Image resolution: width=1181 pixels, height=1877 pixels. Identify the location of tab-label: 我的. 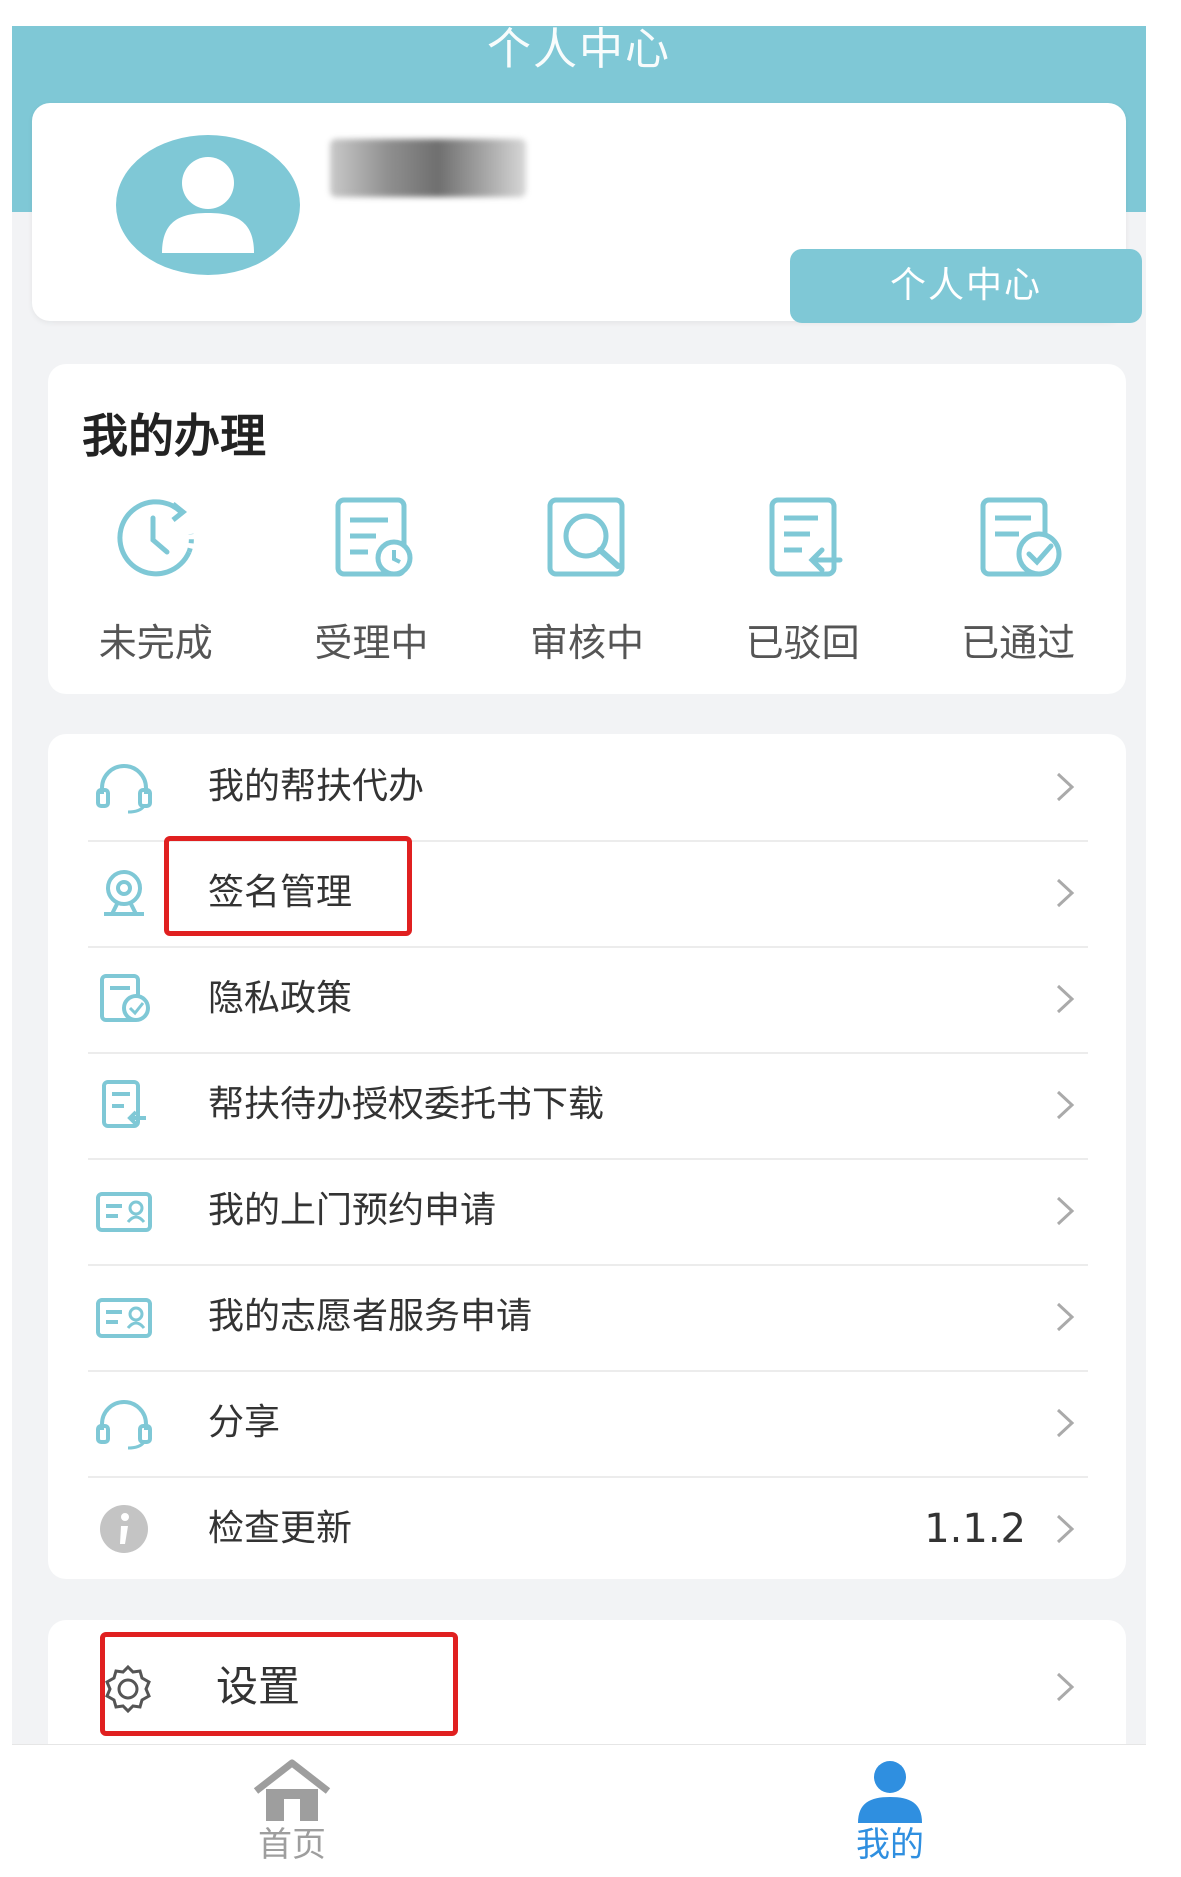
(890, 1845).